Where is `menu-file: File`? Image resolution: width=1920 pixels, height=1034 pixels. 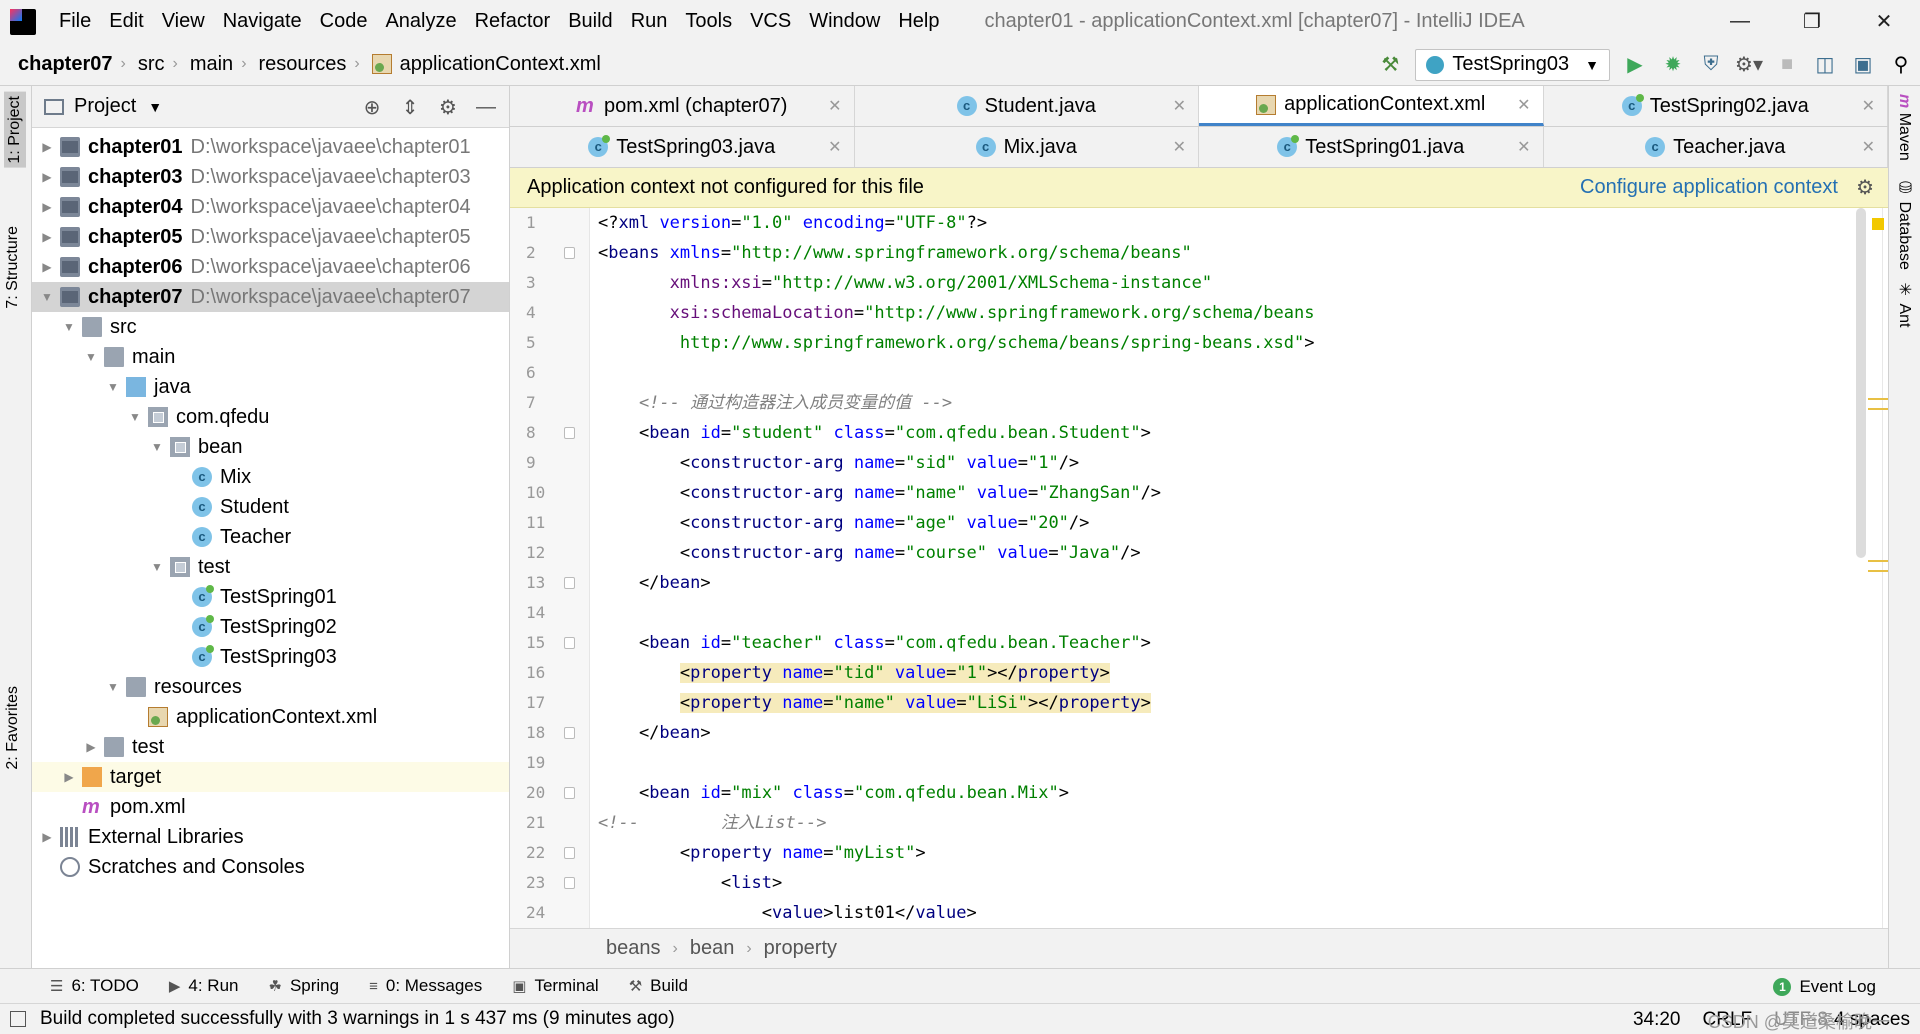
menu-file: File is located at coordinates (75, 21).